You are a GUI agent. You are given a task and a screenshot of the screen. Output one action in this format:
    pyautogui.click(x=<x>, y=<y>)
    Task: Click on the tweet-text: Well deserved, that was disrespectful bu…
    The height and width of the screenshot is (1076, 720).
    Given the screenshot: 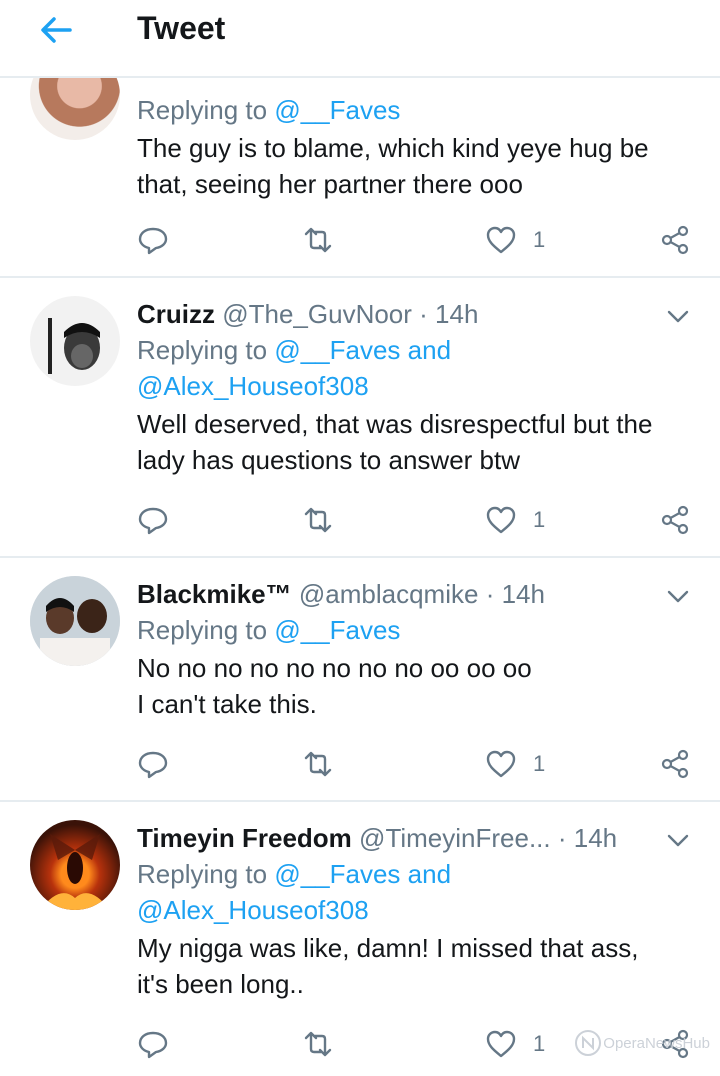 What is the action you would take?
    pyautogui.click(x=395, y=442)
    